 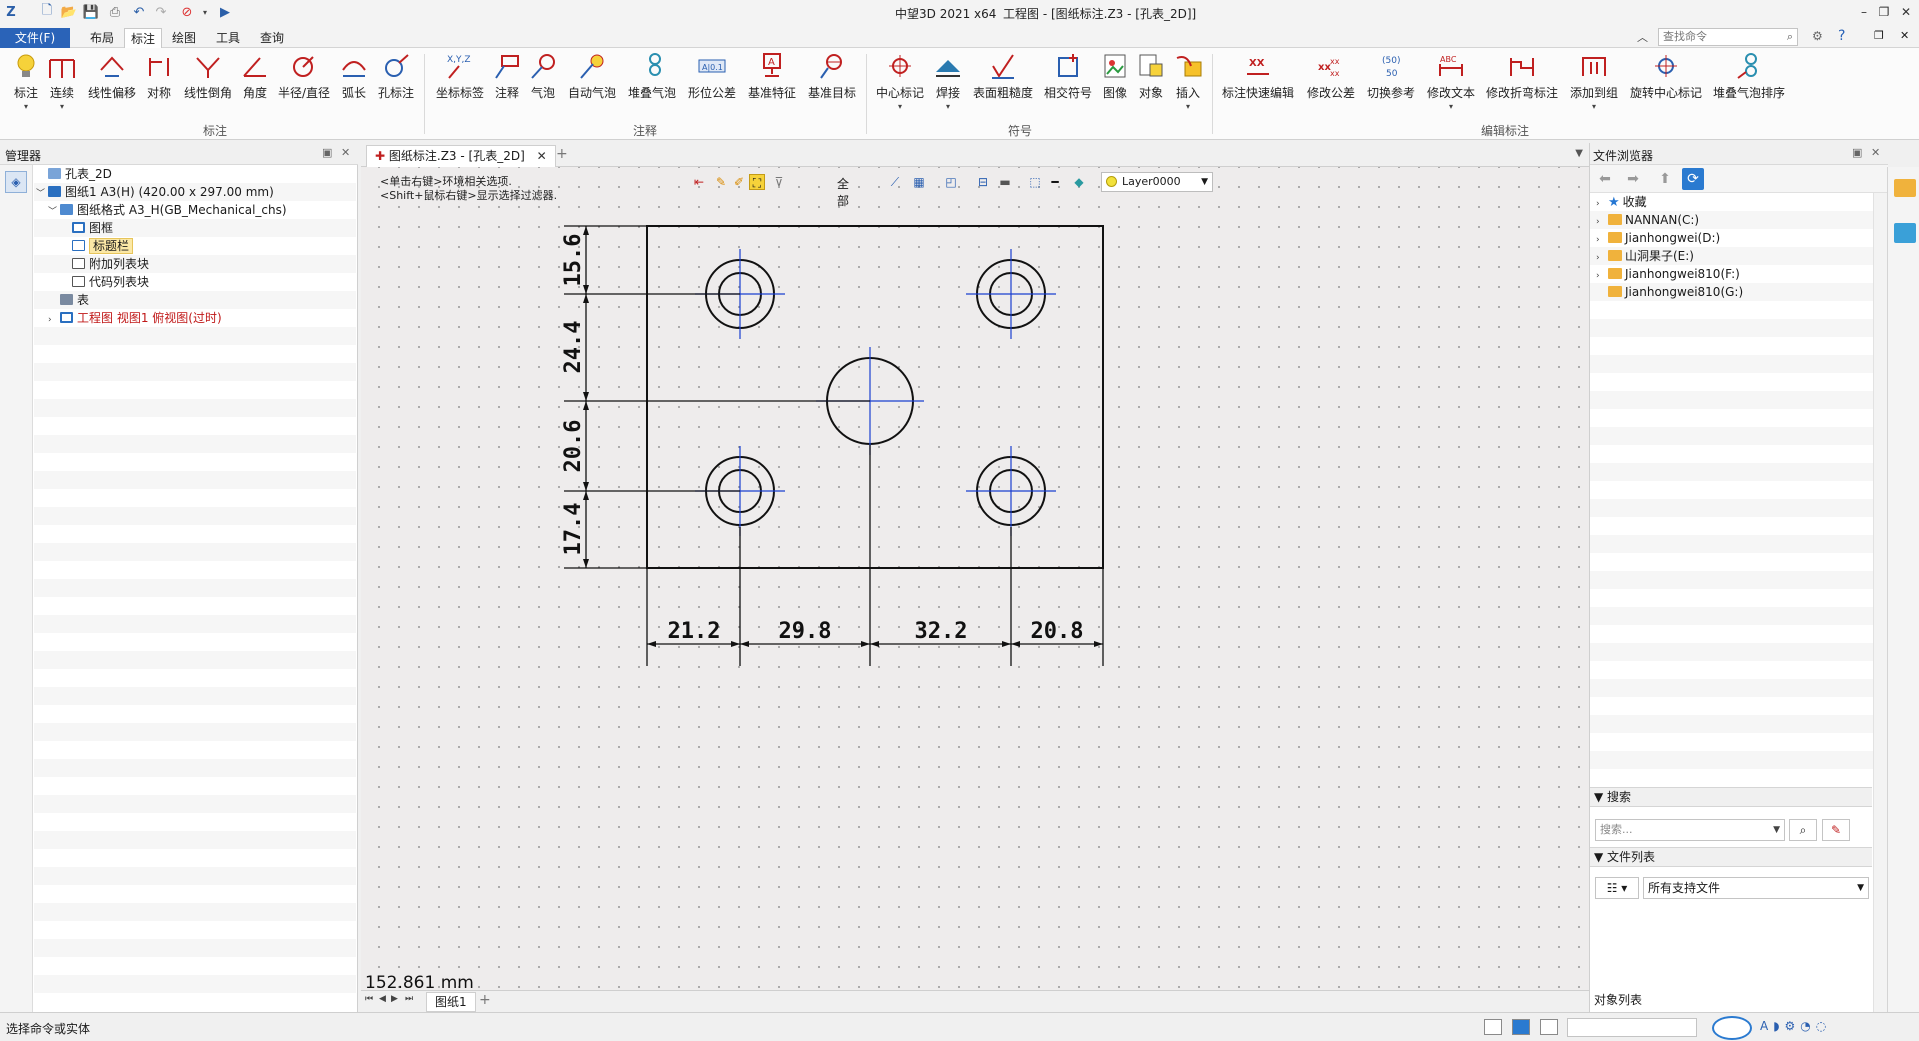 What do you see at coordinates (1605, 179) in the screenshot?
I see `back-icon: ⬅` at bounding box center [1605, 179].